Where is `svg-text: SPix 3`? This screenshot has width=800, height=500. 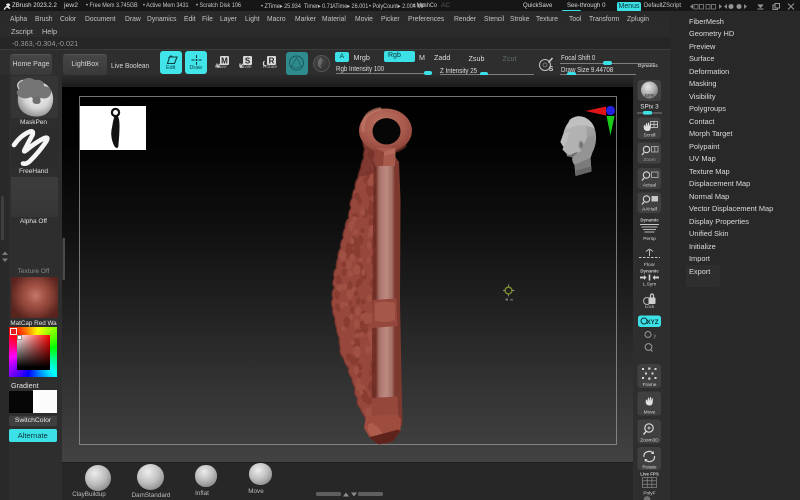 svg-text: SPix 3 is located at coordinates (649, 107).